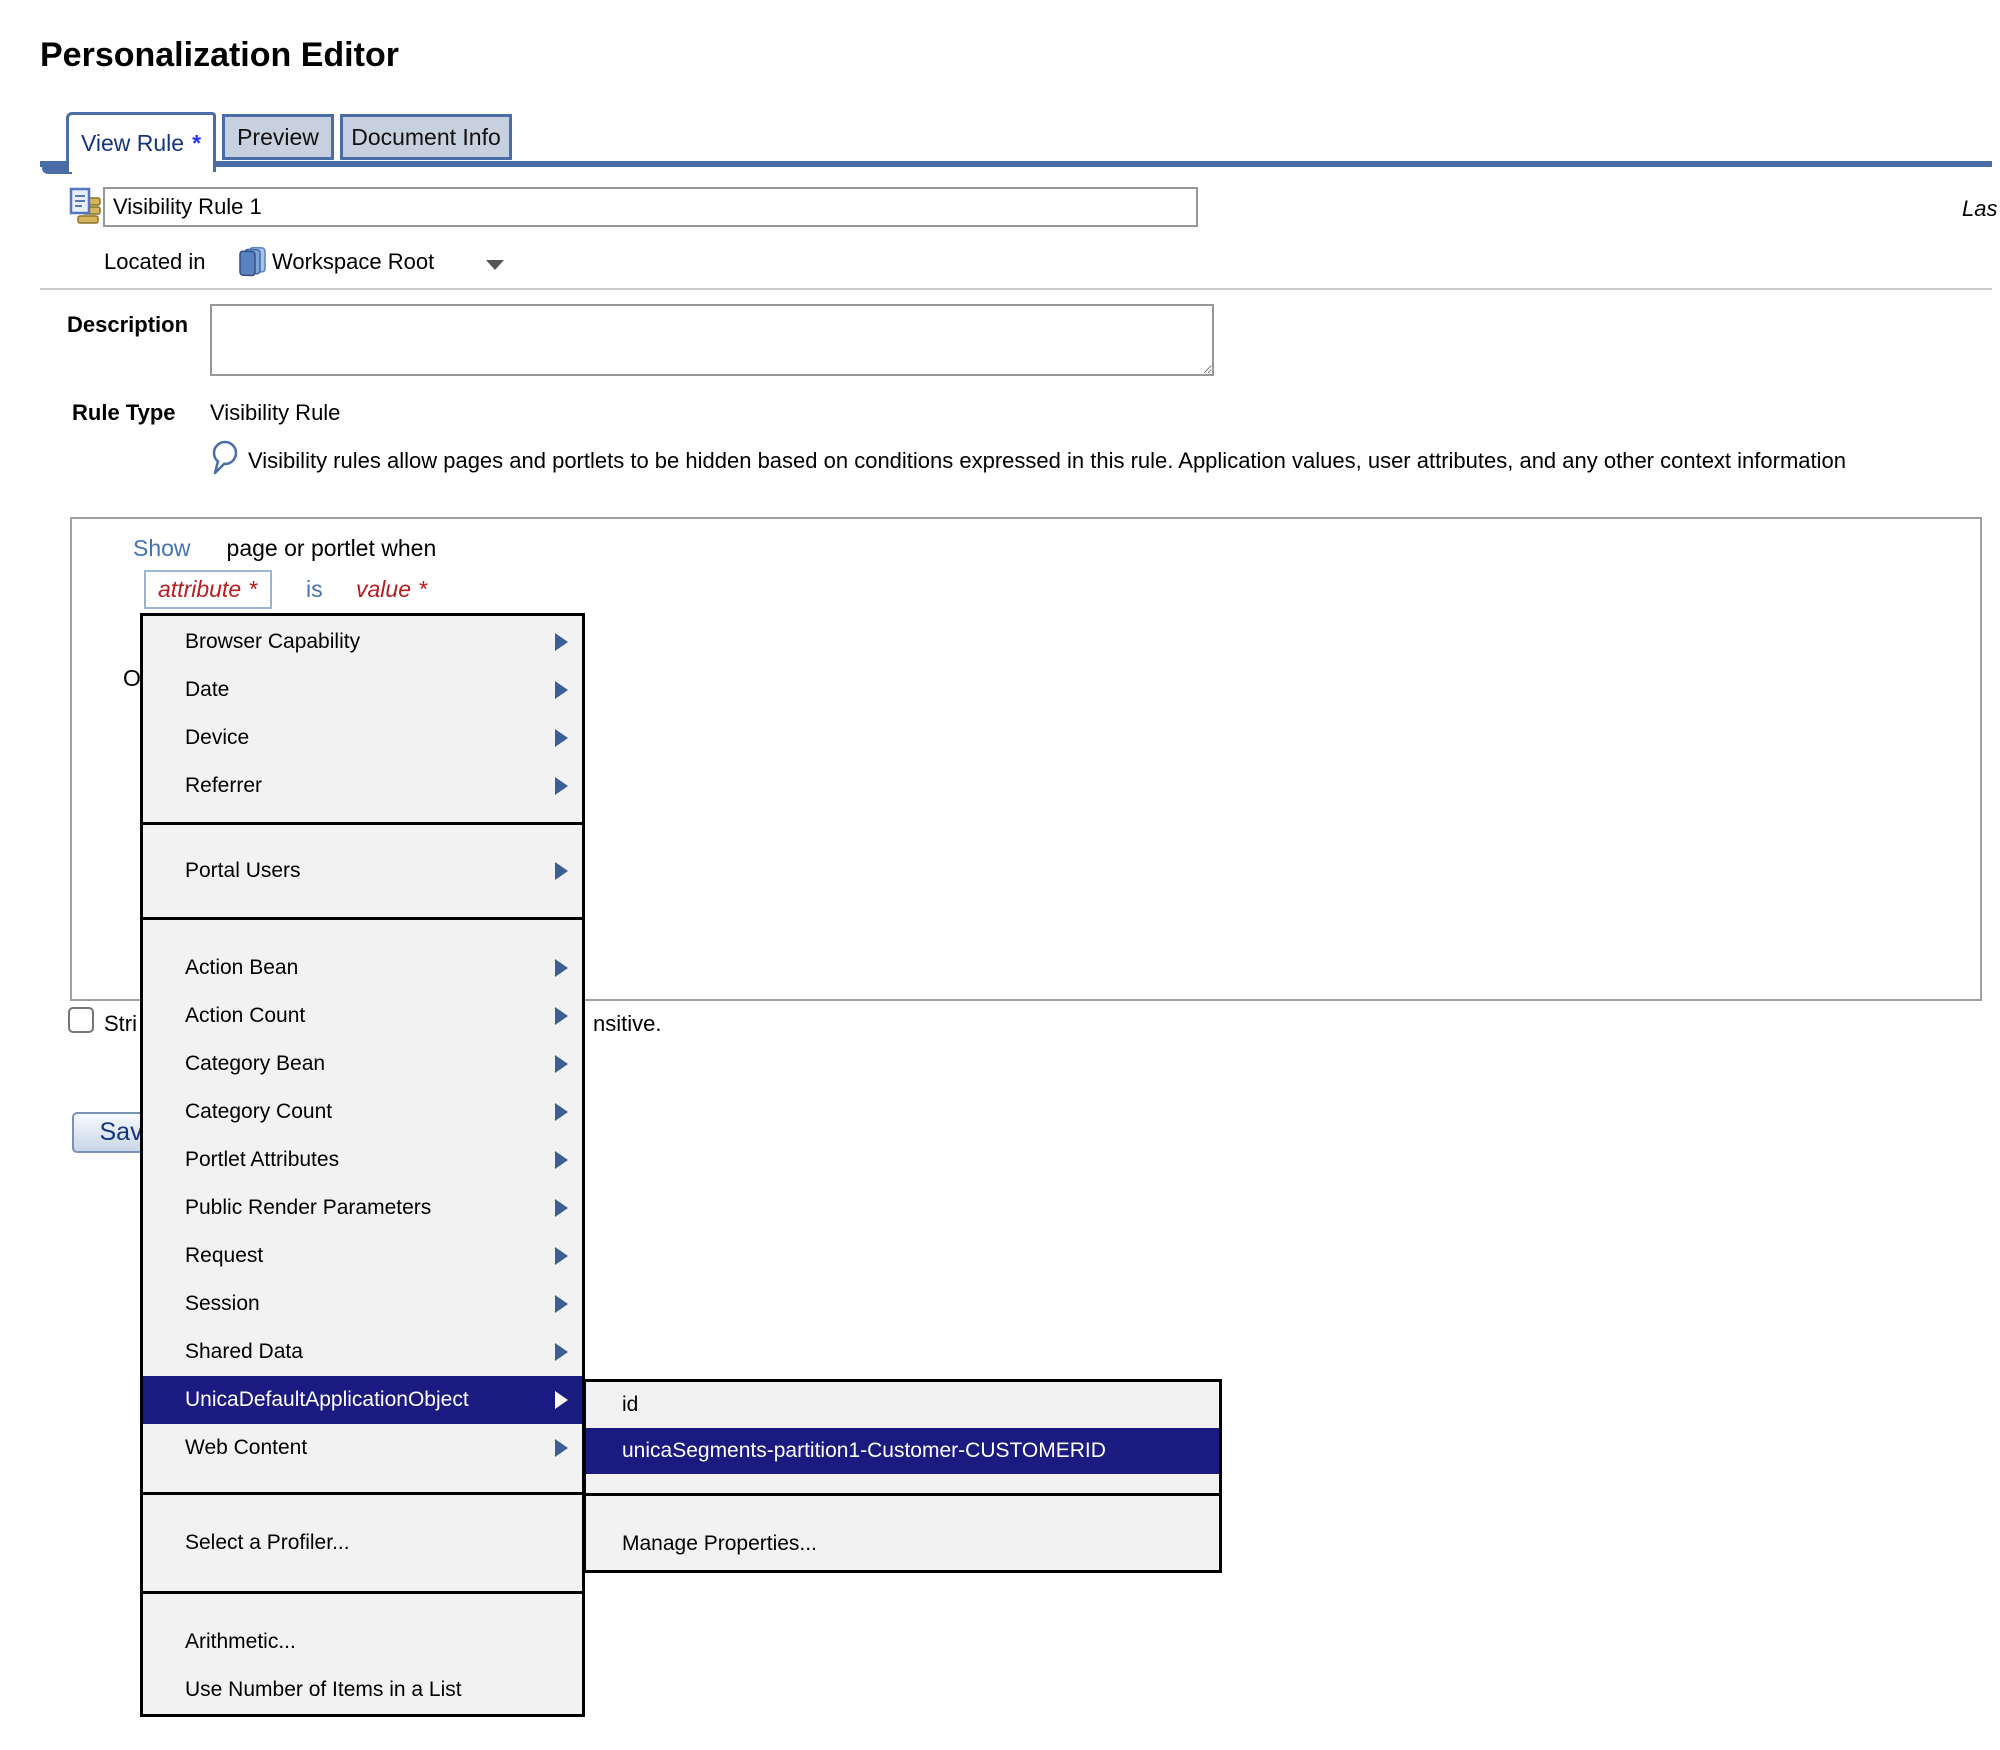 The width and height of the screenshot is (2000, 1750). Describe the element at coordinates (353, 262) in the screenshot. I see `located-in-value: Workspace Root` at that location.